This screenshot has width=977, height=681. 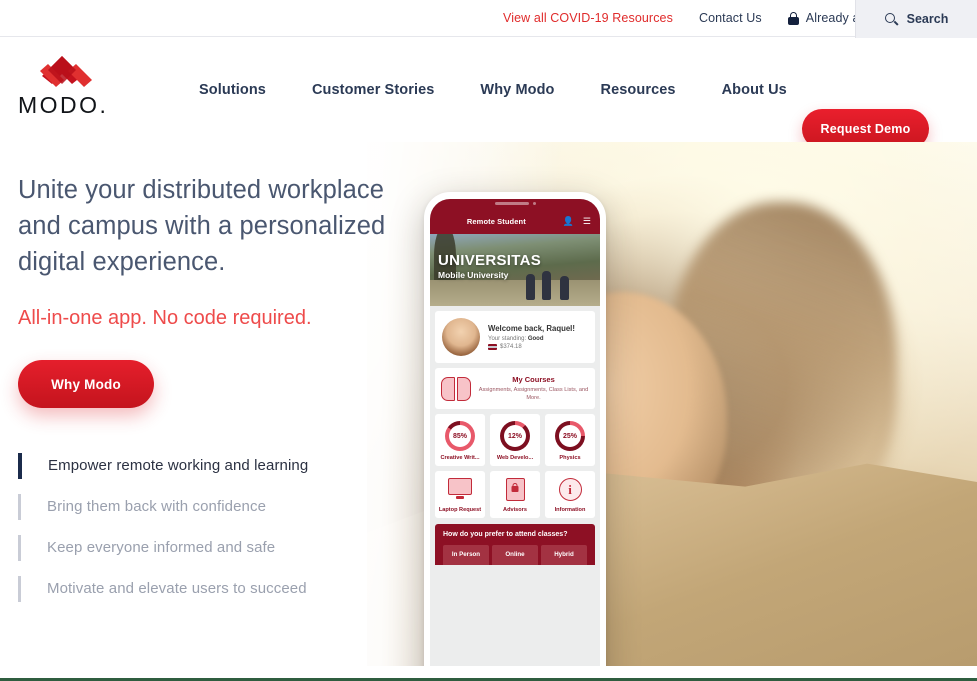 I want to click on search-icon, so click(x=891, y=19).